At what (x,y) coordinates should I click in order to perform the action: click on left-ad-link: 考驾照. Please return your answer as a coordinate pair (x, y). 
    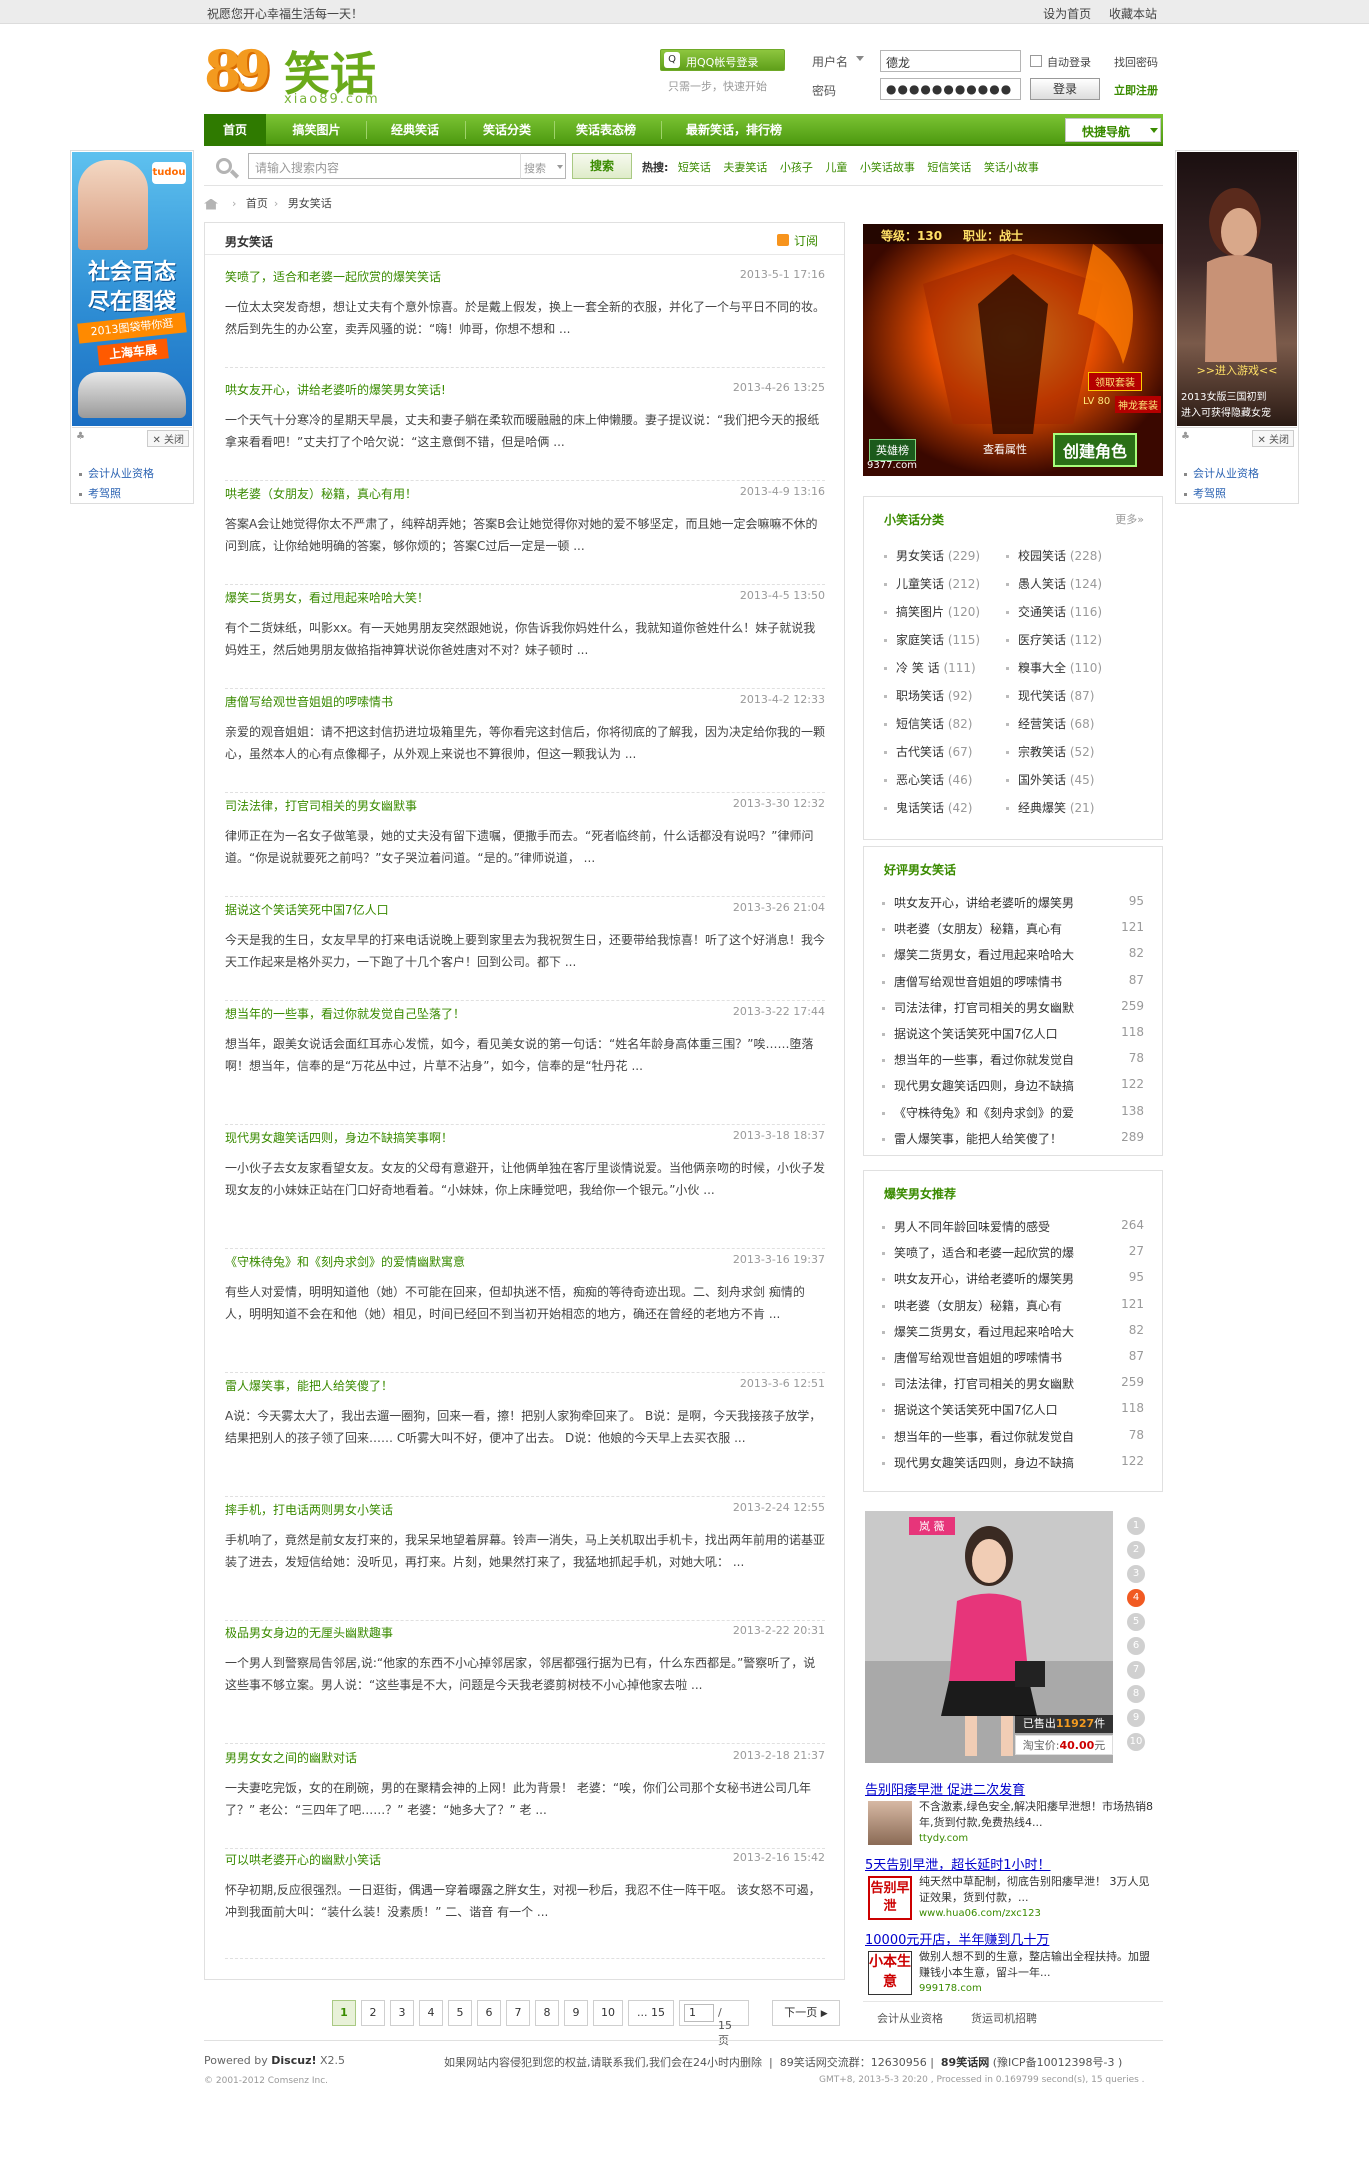
    Looking at the image, I should click on (100, 493).